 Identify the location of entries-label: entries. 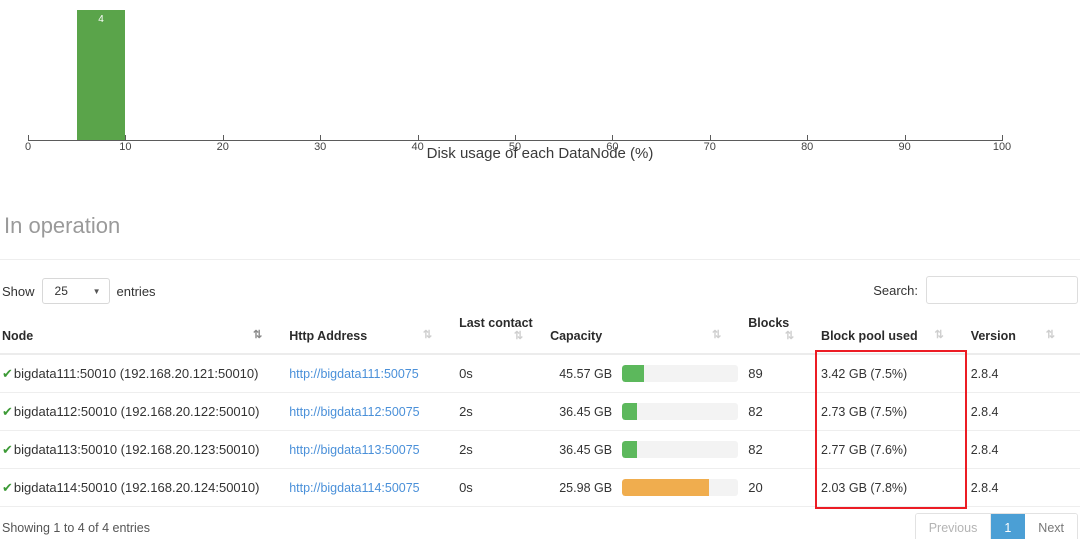
(136, 291).